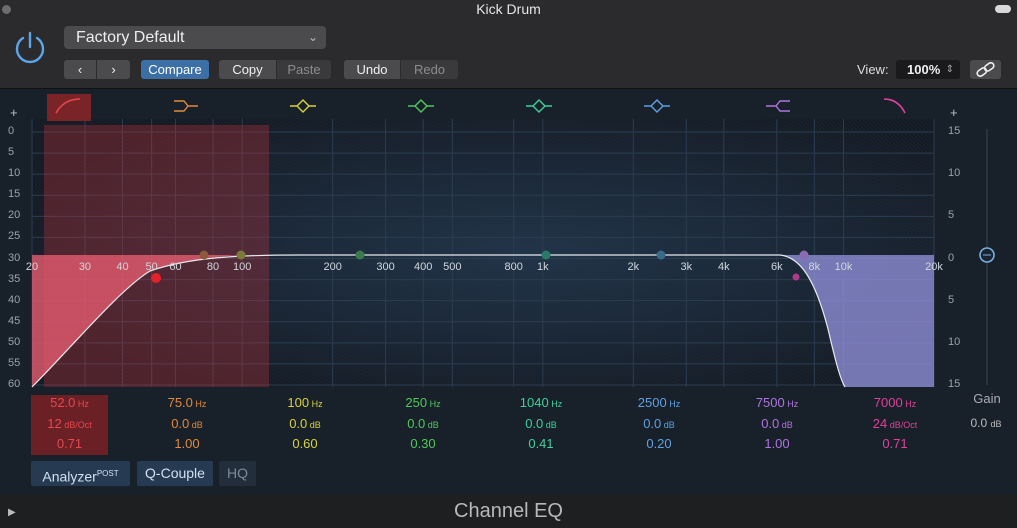 The image size is (1017, 528). Describe the element at coordinates (539, 106) in the screenshot. I see `peak-band5-icon` at that location.